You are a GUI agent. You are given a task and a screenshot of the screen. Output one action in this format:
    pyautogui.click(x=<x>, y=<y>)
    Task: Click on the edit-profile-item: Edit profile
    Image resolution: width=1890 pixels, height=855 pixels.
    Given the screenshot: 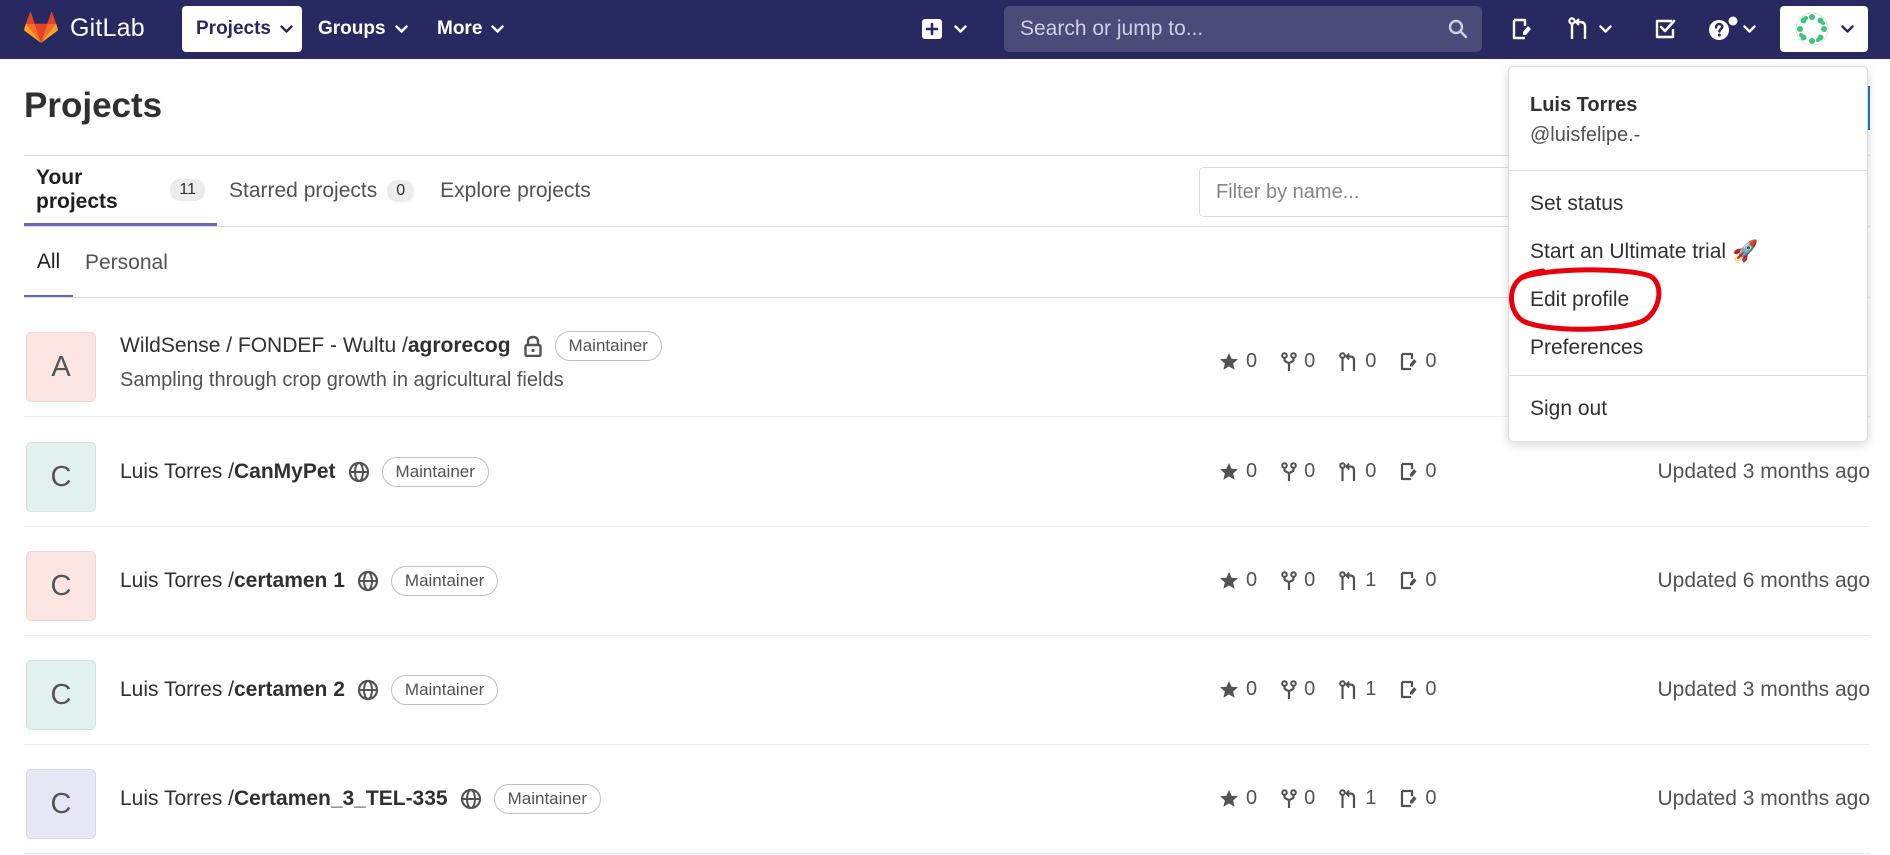 What is the action you would take?
    pyautogui.click(x=1579, y=300)
    